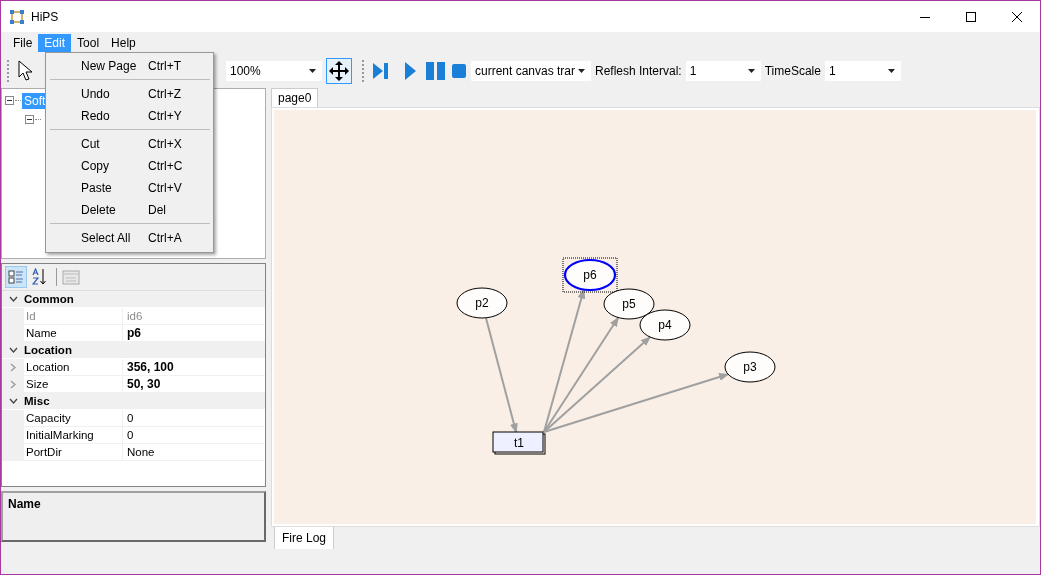 The width and height of the screenshot is (1041, 575). Describe the element at coordinates (129, 144) in the screenshot. I see `menu-entry: Cut Ctrl+X` at that location.